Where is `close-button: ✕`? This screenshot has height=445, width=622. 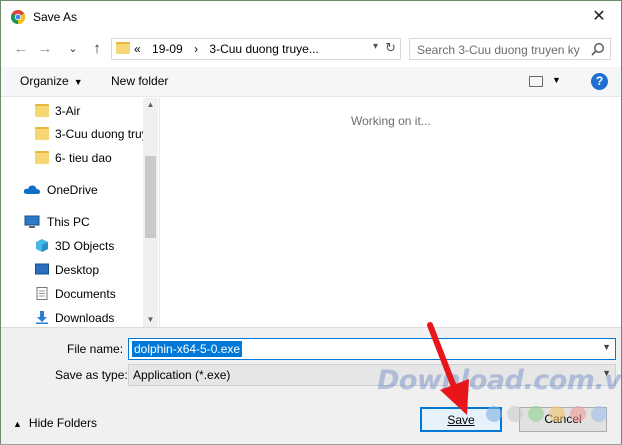 close-button: ✕ is located at coordinates (599, 17).